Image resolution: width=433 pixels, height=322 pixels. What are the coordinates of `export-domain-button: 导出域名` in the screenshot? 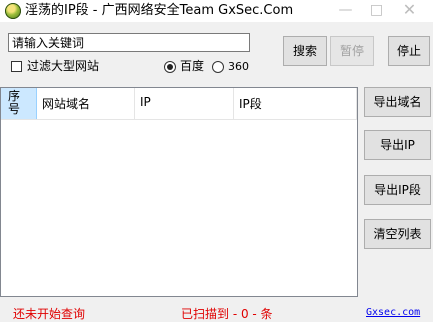 It's located at (397, 102).